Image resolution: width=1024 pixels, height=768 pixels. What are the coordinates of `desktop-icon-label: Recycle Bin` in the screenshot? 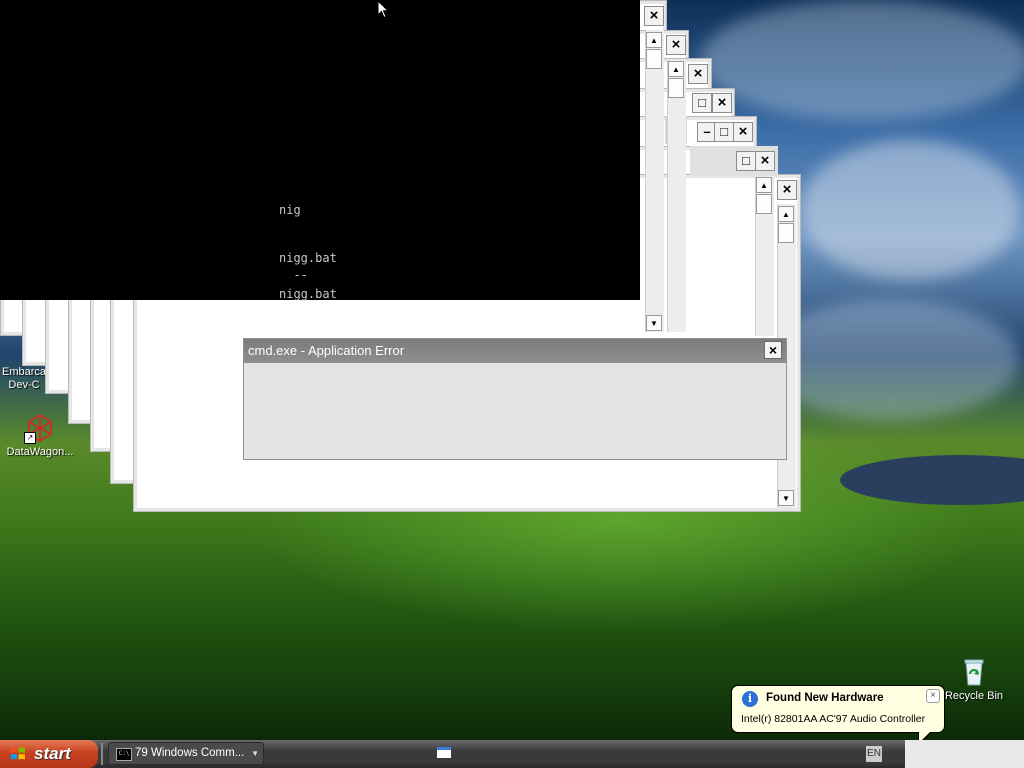 It's located at (974, 696).